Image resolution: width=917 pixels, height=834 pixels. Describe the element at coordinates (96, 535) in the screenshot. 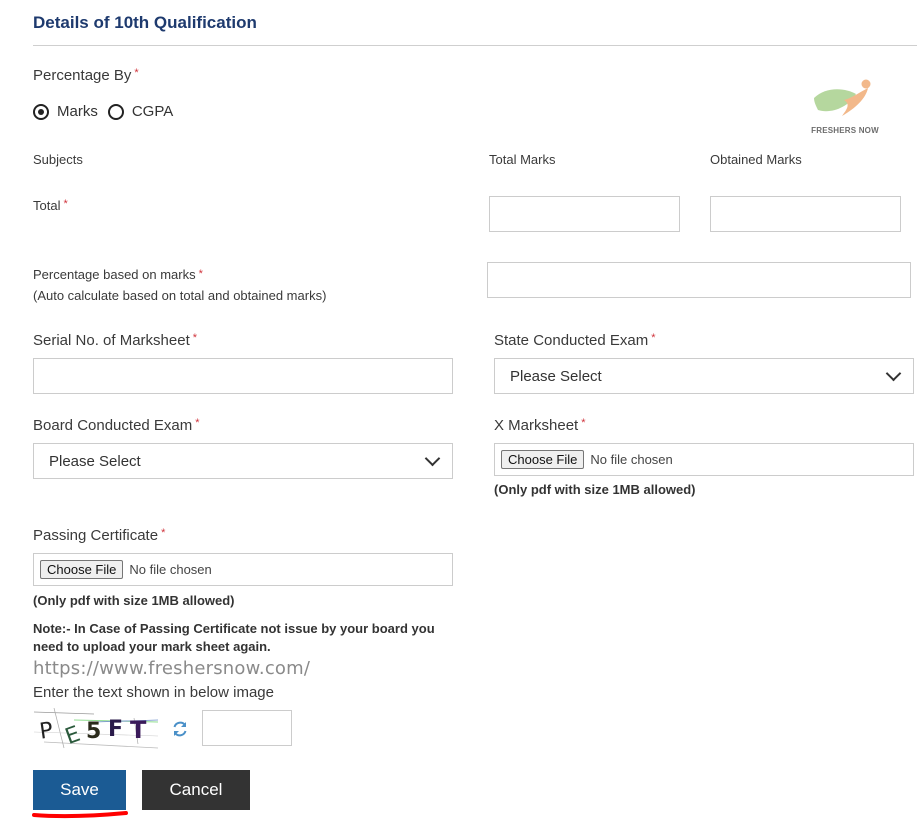

I see `passing-cert-label: Passing Certificate` at that location.